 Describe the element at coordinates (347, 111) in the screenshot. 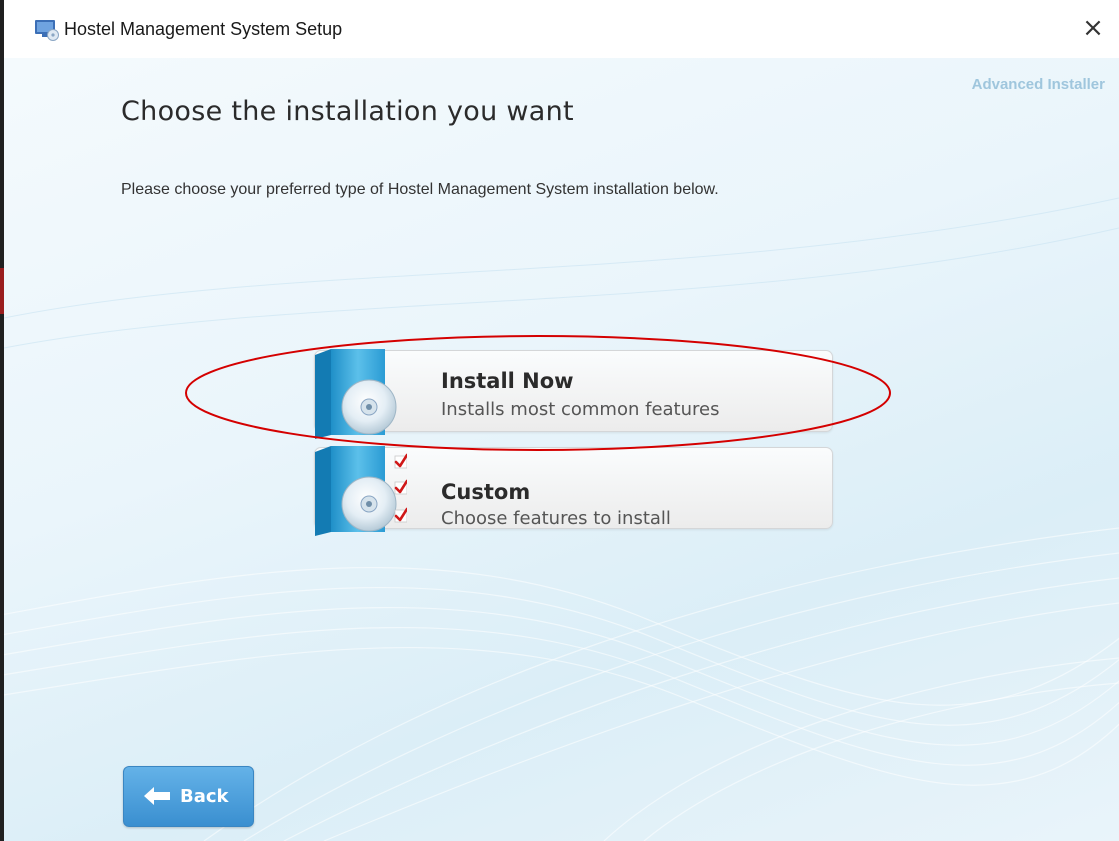

I see `page-title: Choose the installation you want` at that location.